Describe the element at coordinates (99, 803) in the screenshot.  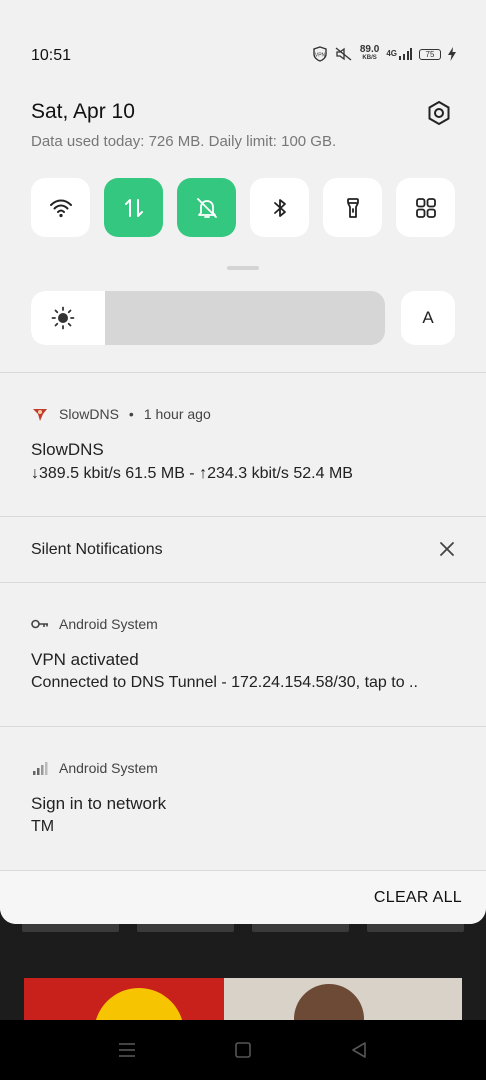
I see `notification-title: Sign in to network` at that location.